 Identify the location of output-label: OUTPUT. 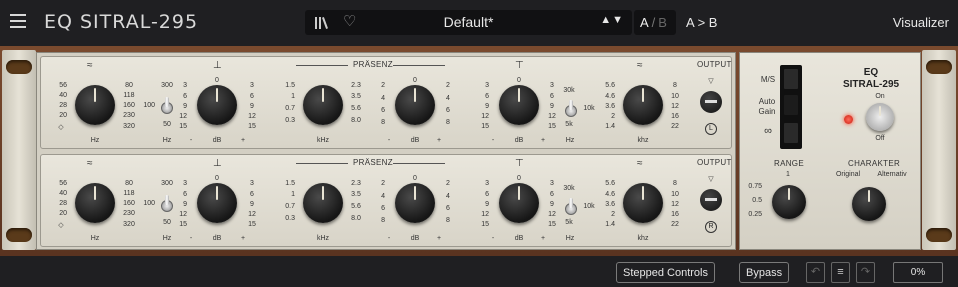
(714, 64).